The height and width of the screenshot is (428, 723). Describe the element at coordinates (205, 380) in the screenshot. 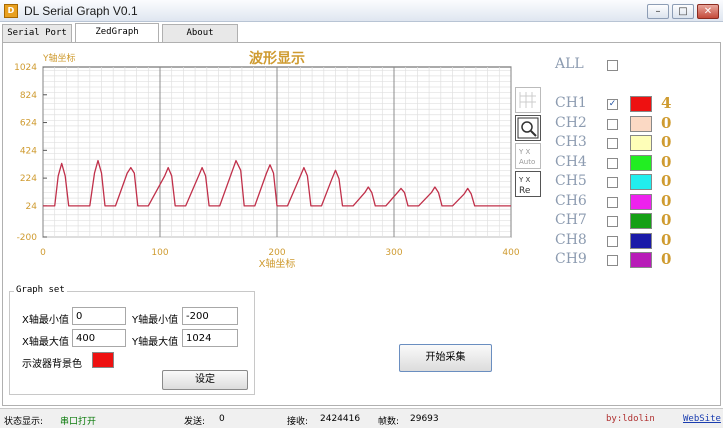

I see `set-button: 设定` at that location.